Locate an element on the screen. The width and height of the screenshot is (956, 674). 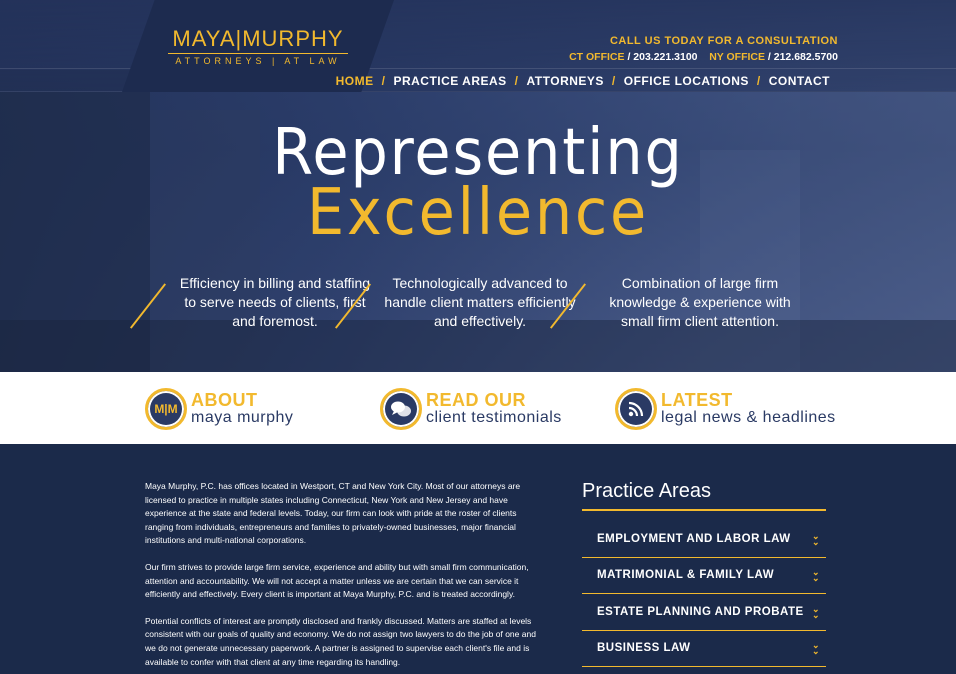
news-link: LATEST legal news & headlines is located at coordinates (725, 409).